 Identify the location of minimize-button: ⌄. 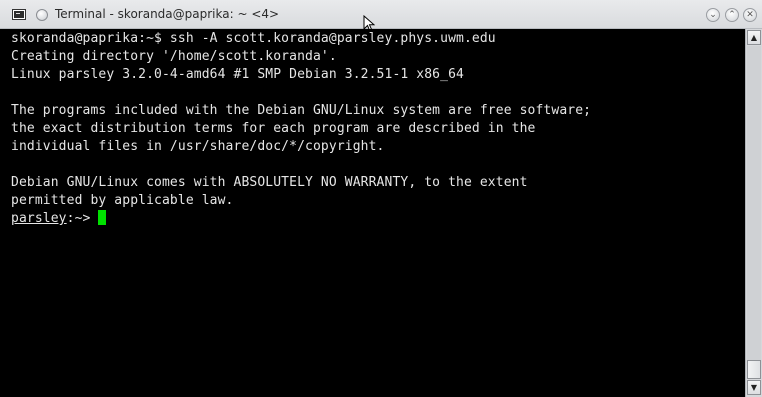
(713, 15).